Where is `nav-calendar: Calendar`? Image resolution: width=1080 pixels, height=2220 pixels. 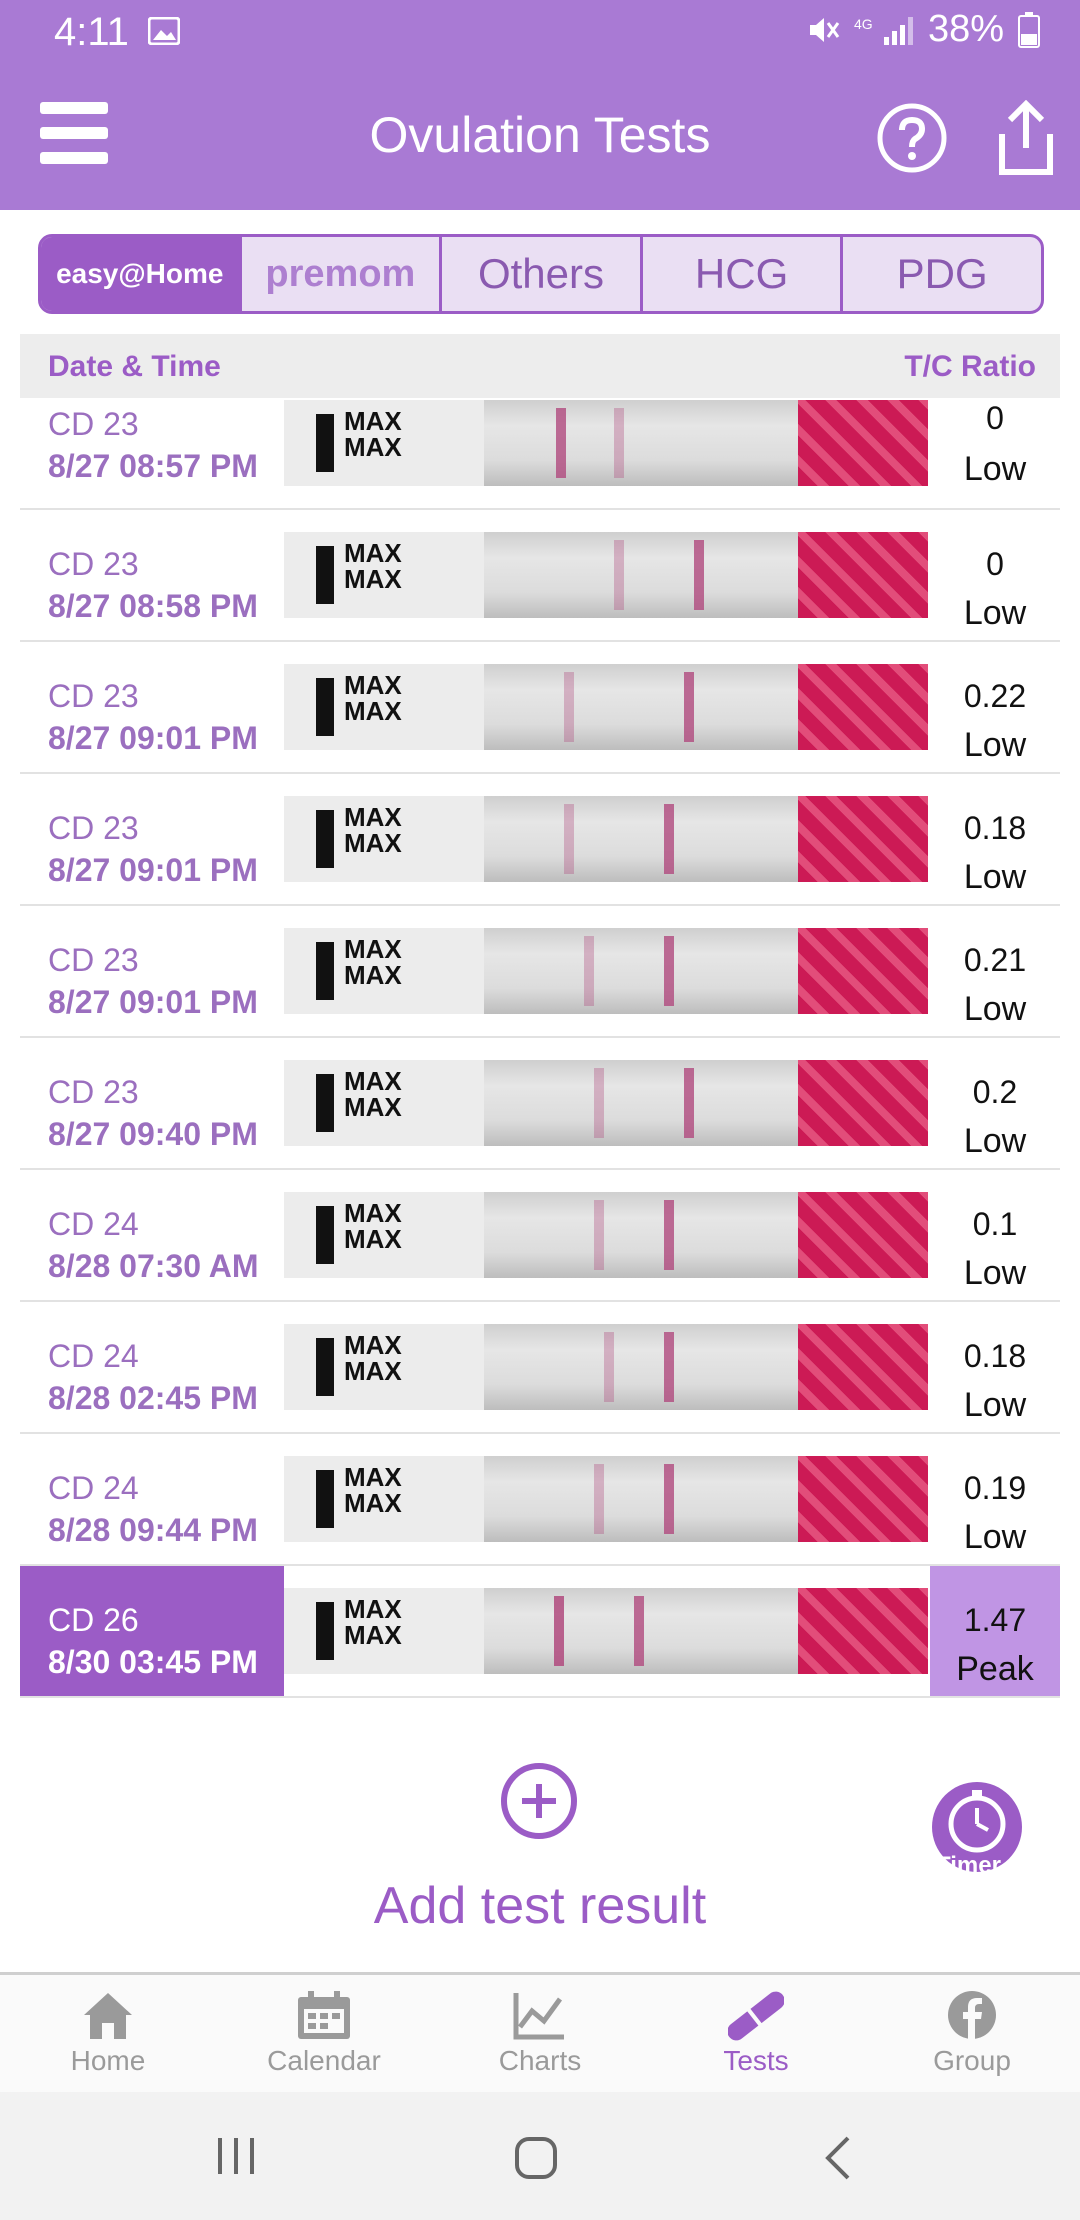
nav-calendar: Calendar is located at coordinates (324, 2035).